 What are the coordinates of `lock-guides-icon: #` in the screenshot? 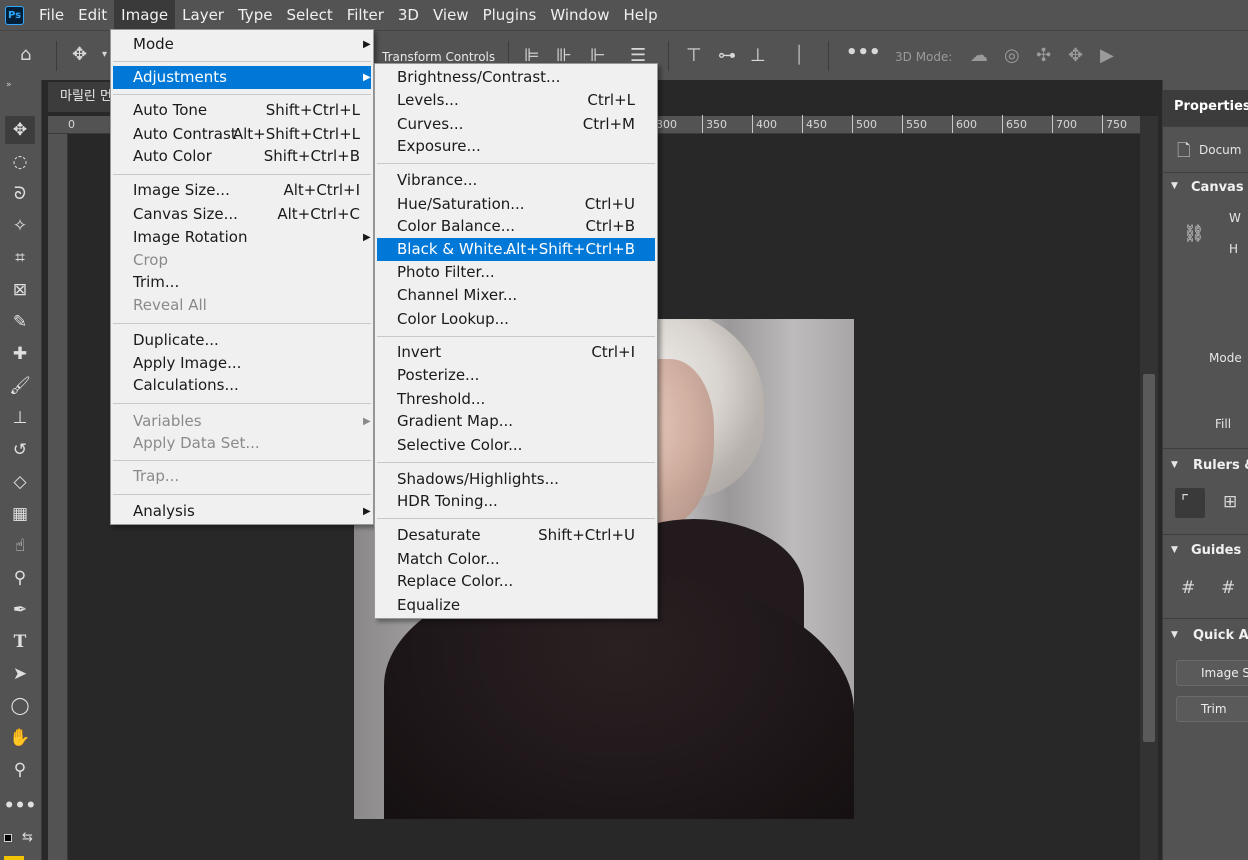 It's located at (1228, 588).